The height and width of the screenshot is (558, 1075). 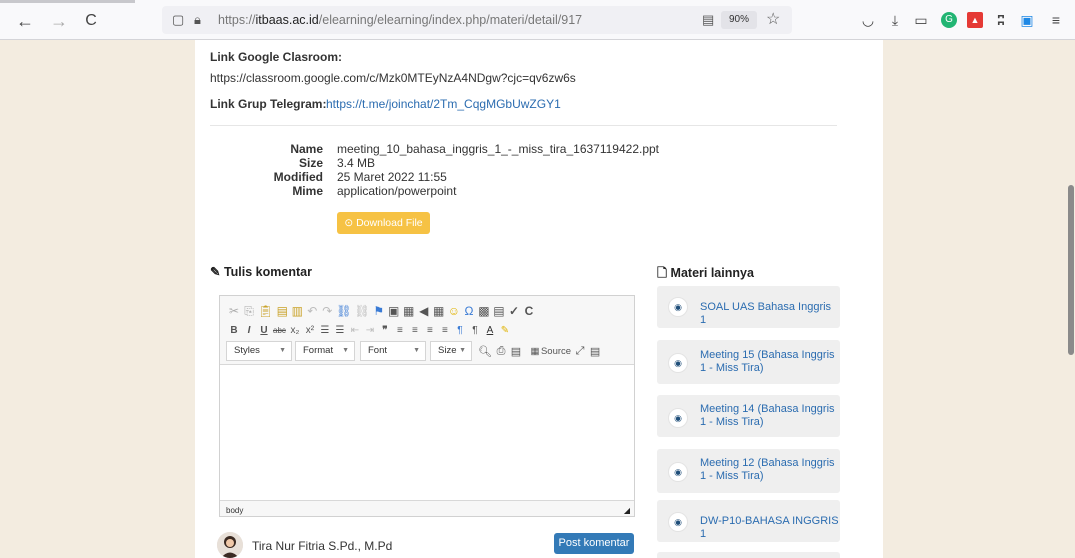 What do you see at coordinates (454, 311) in the screenshot?
I see `smiley-icon: ☺` at bounding box center [454, 311].